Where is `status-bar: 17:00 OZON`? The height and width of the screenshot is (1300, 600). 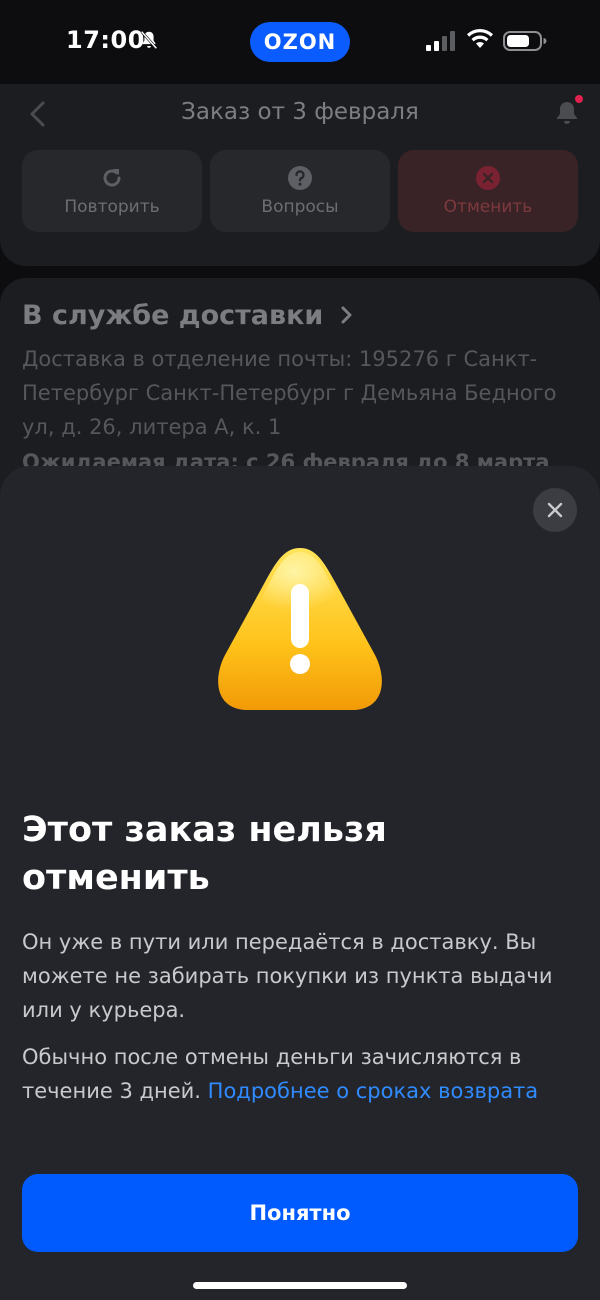
status-bar: 17:00 OZON is located at coordinates (300, 42).